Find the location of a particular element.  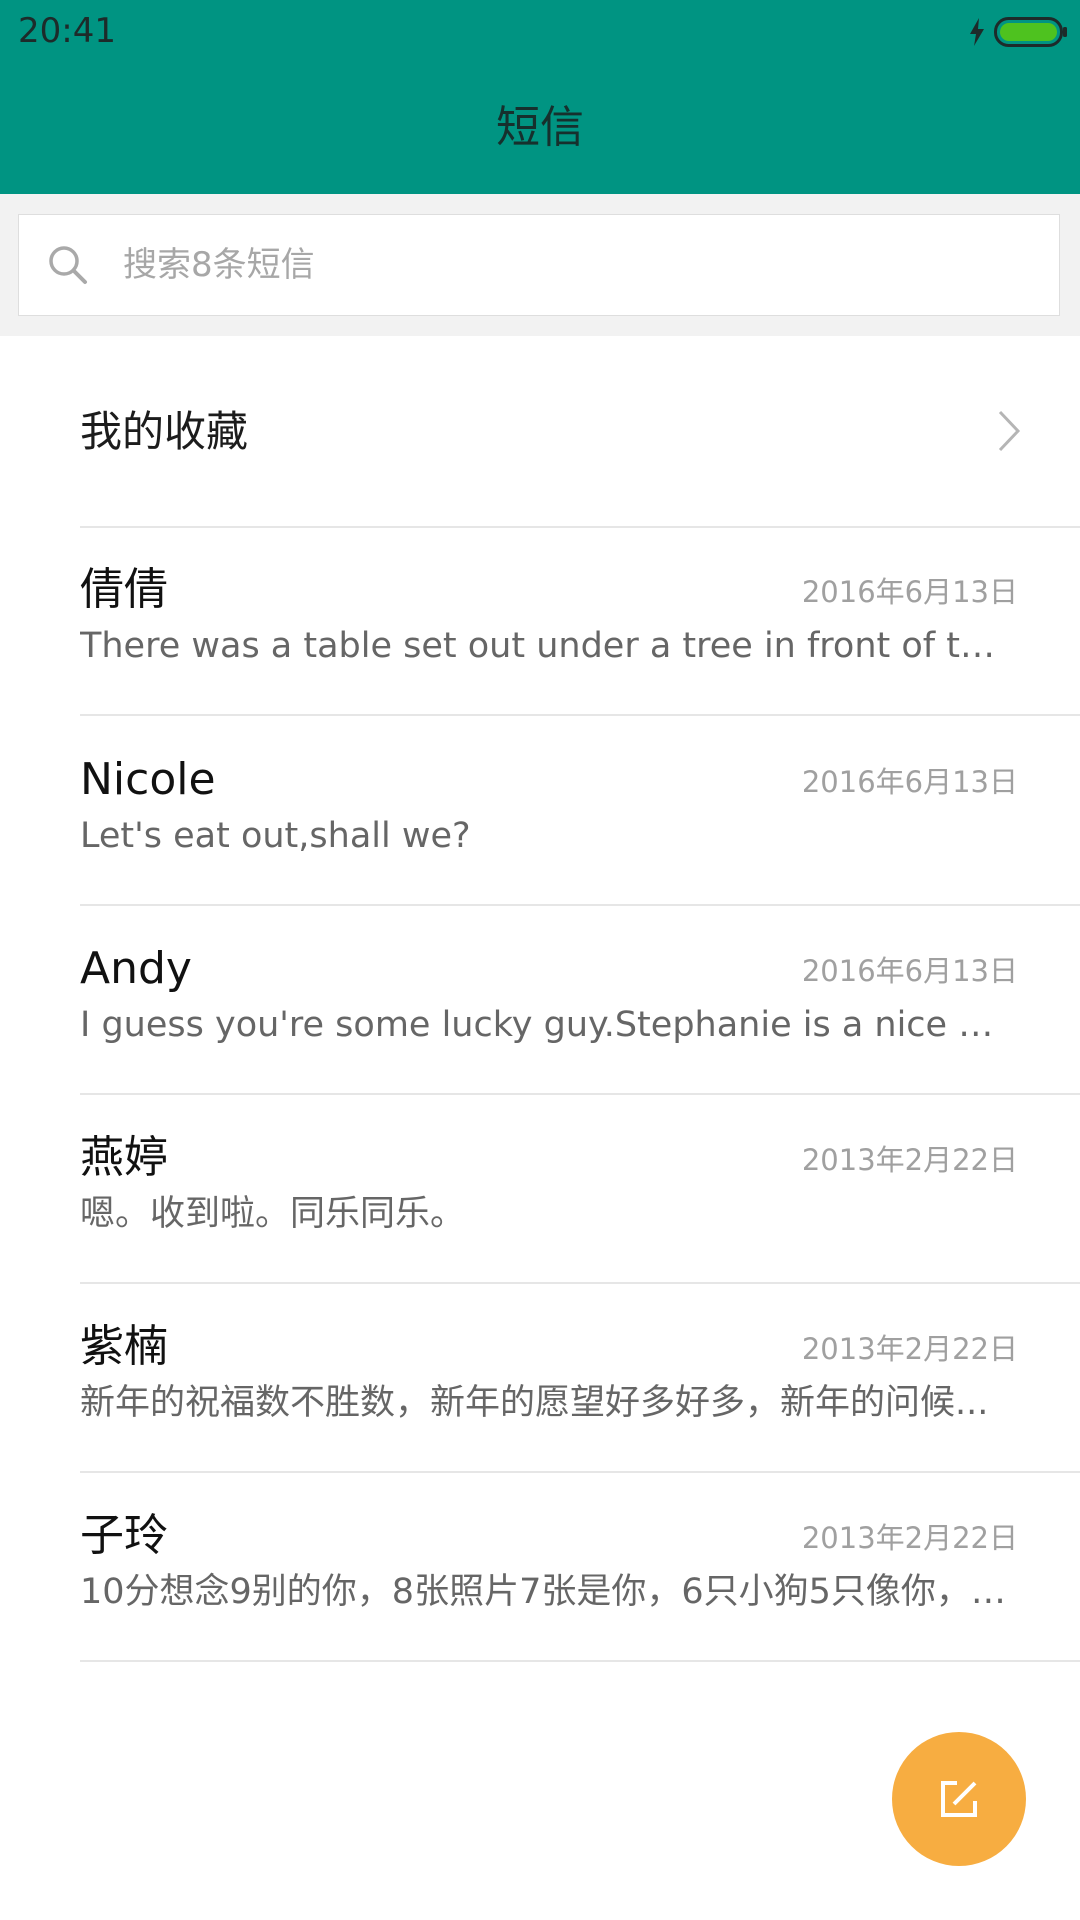

search-box is located at coordinates (539, 265).